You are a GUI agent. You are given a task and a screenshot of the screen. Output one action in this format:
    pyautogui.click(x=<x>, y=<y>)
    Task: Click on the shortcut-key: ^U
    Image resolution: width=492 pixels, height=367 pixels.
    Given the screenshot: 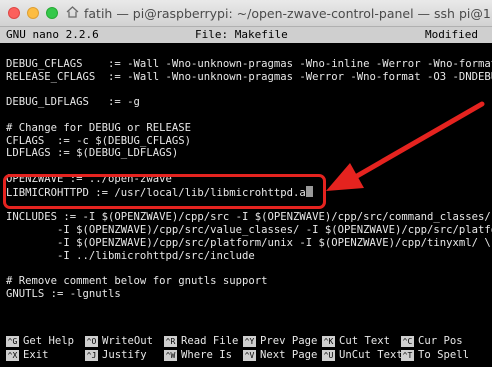 What is the action you would take?
    pyautogui.click(x=328, y=355)
    